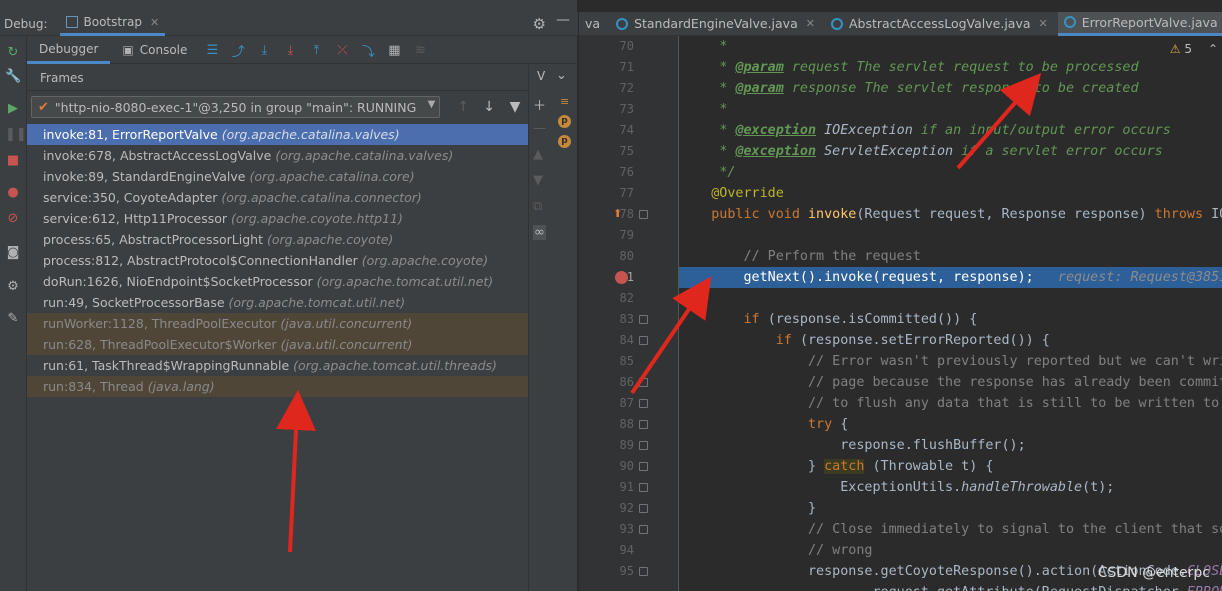 The image size is (1222, 591). Describe the element at coordinates (1149, 22) in the screenshot. I see `editor-tab-label: ErrorReportValve.java` at that location.